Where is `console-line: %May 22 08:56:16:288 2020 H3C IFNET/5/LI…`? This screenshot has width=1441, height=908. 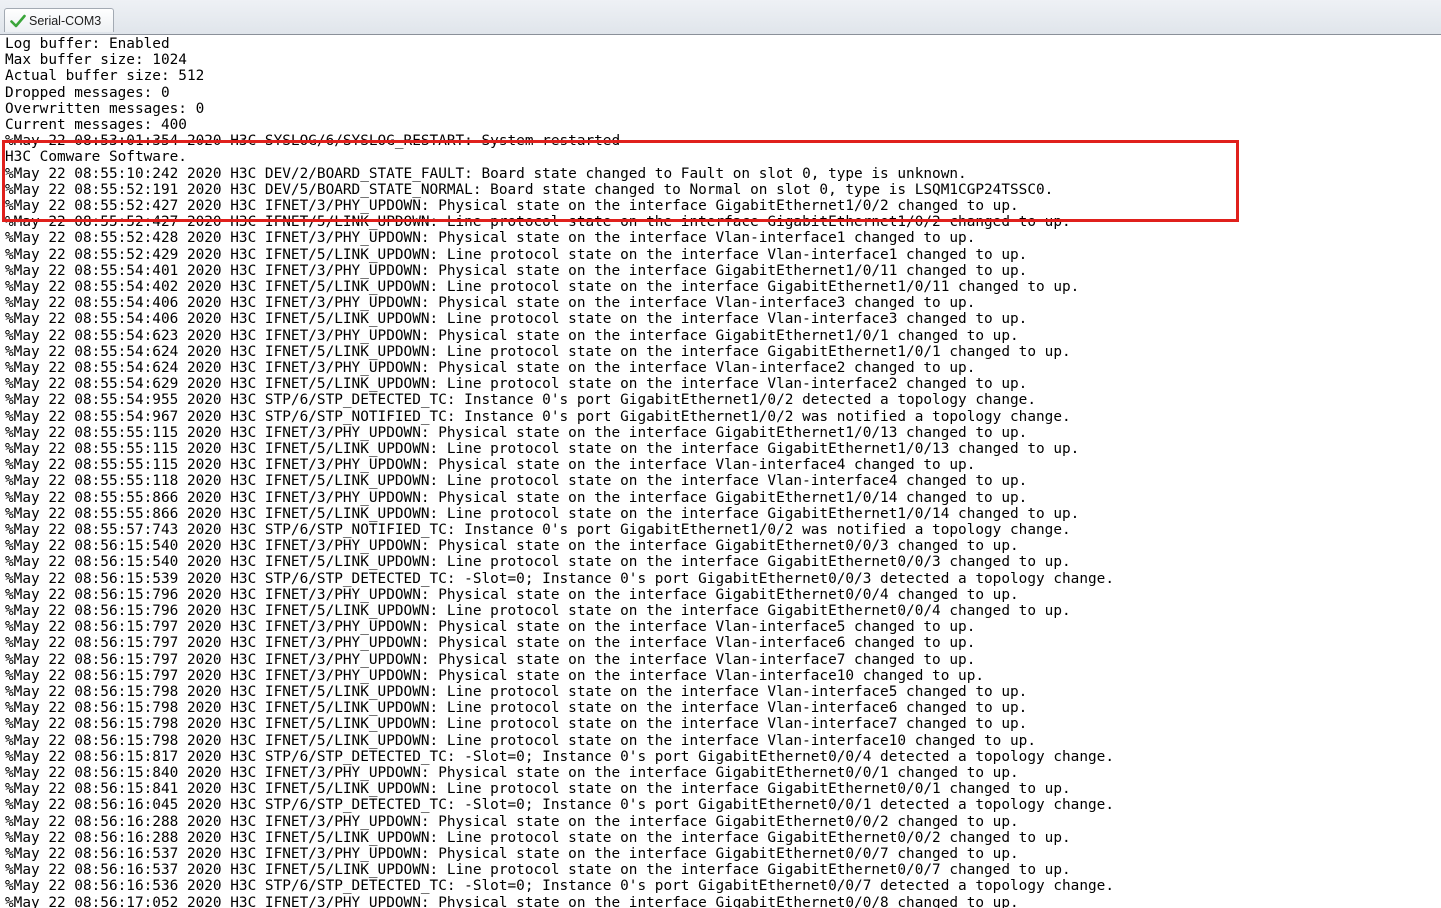
console-line: %May 22 08:56:16:288 2020 H3C IFNET/5/LI… is located at coordinates (538, 837).